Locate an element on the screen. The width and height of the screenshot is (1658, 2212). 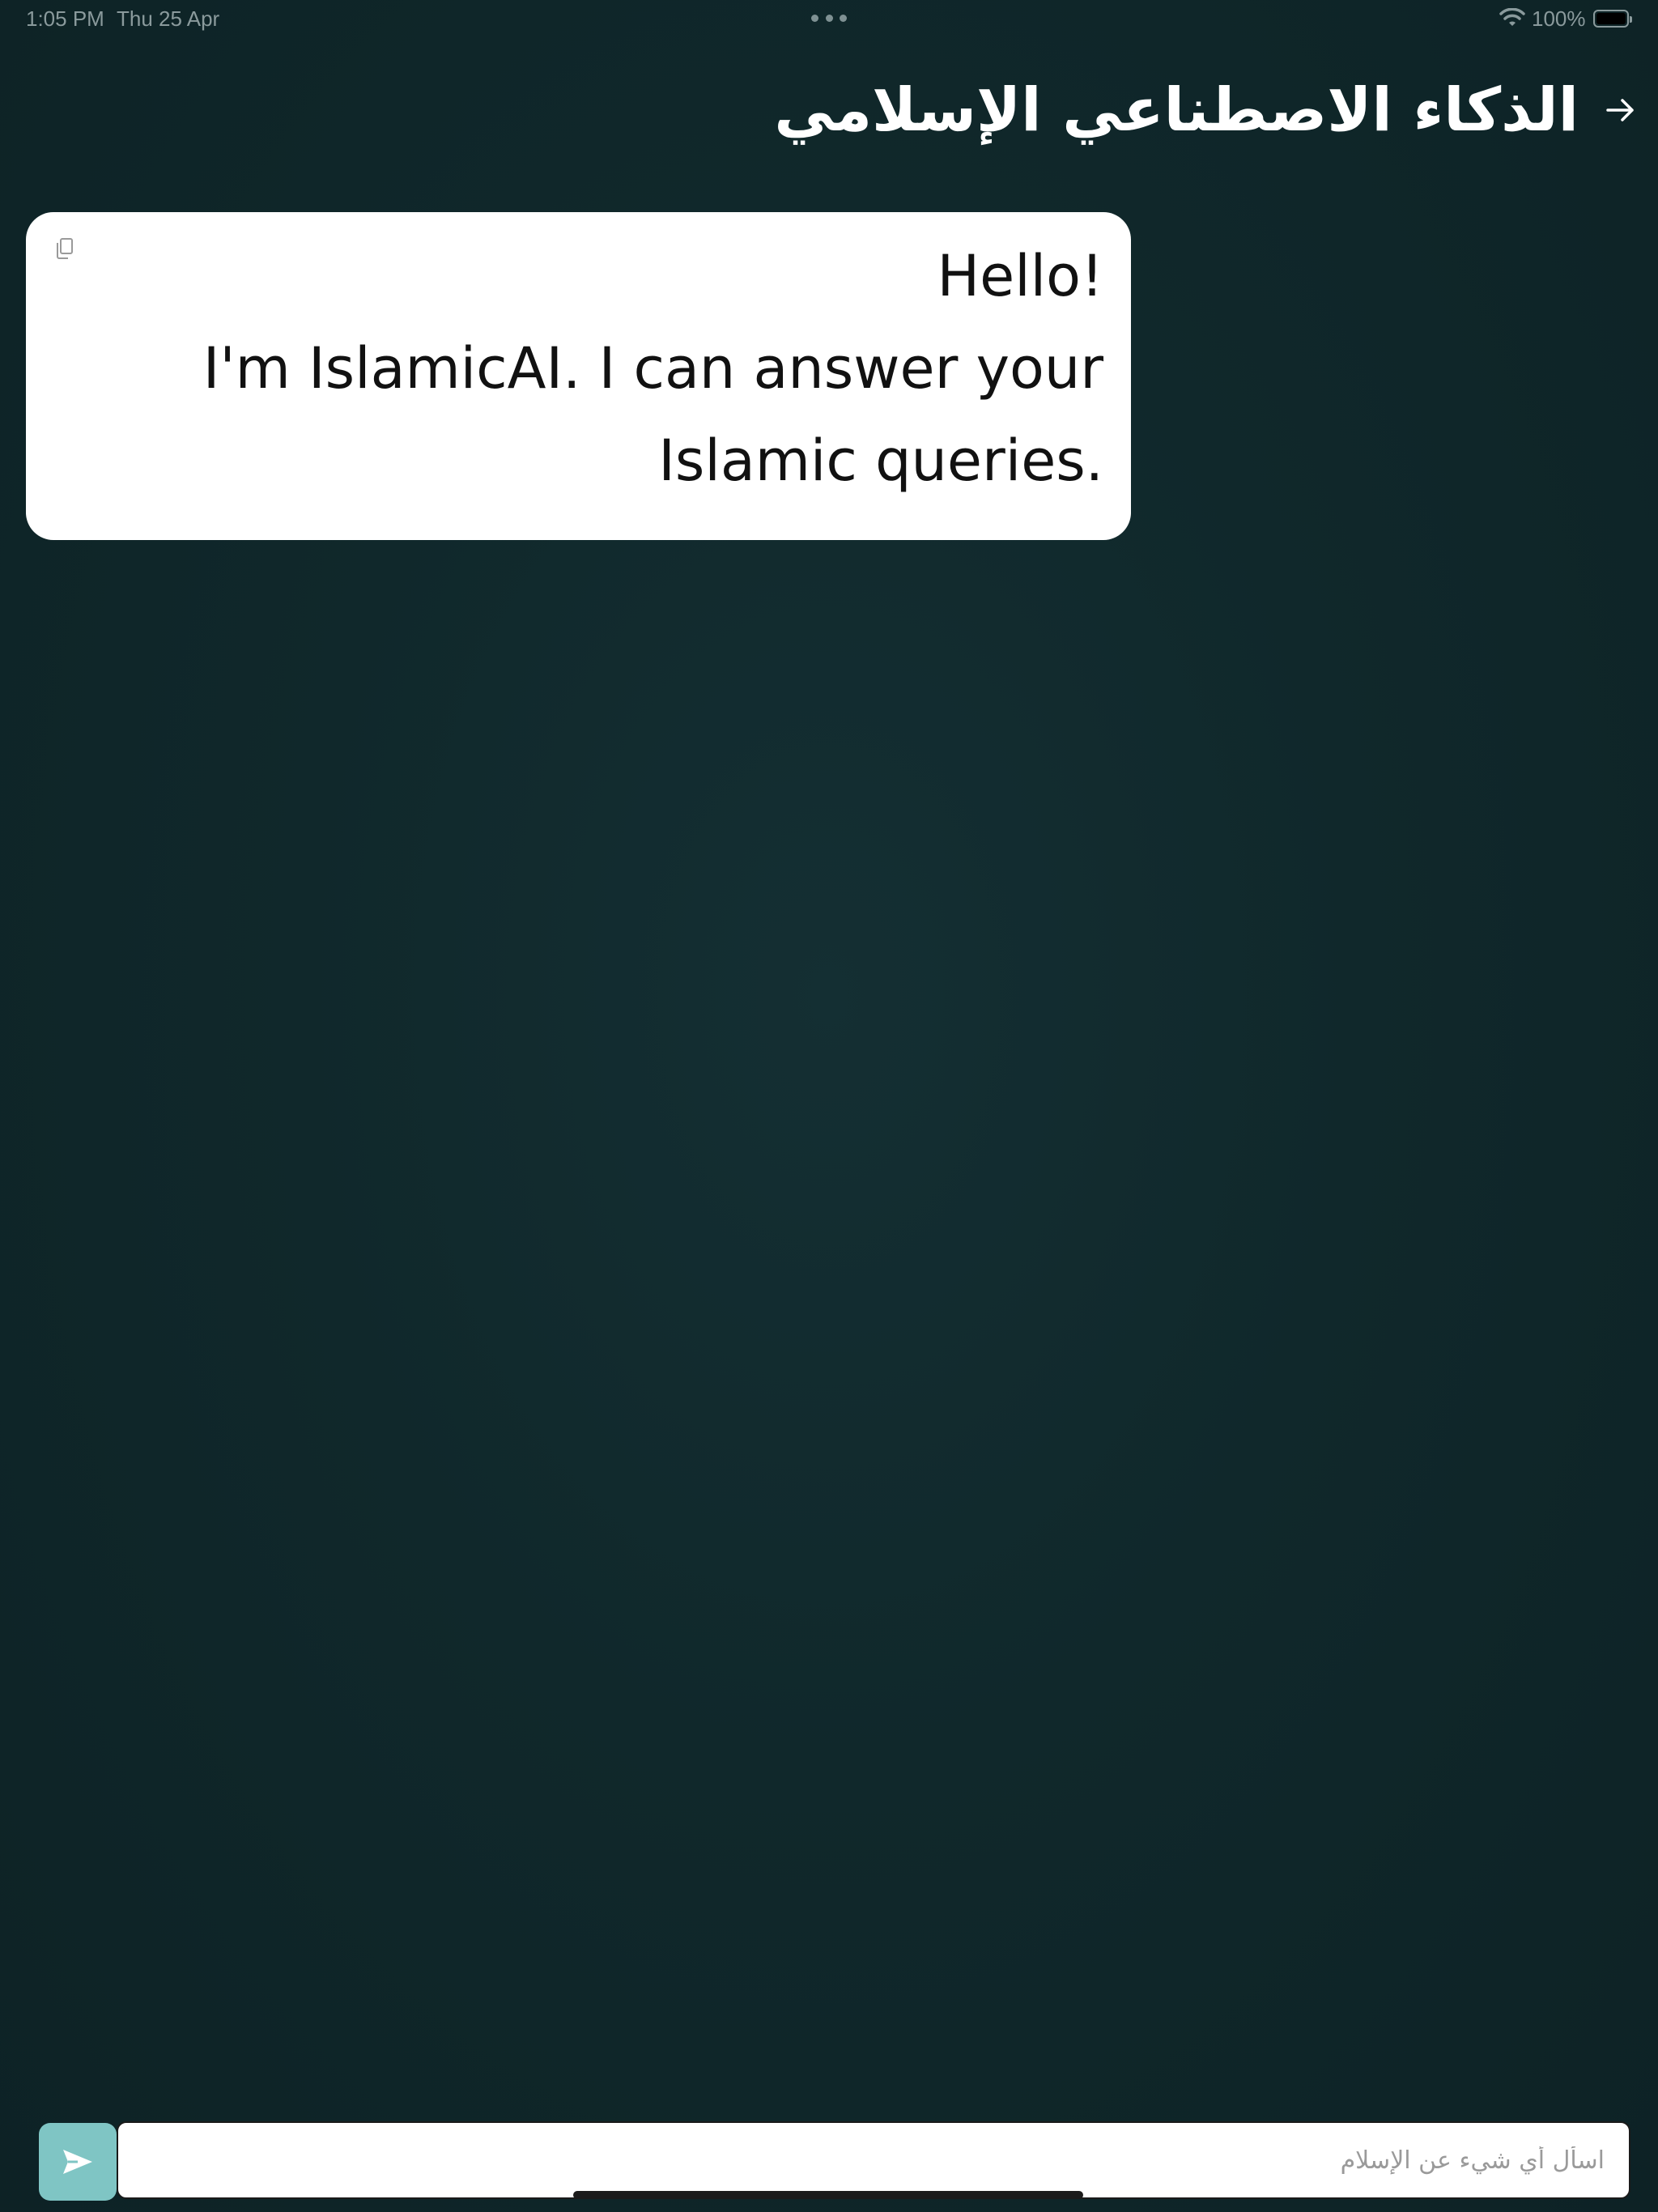
status-bar: 1:05 PM Thu 25 Apr 100% is located at coordinates (829, 19).